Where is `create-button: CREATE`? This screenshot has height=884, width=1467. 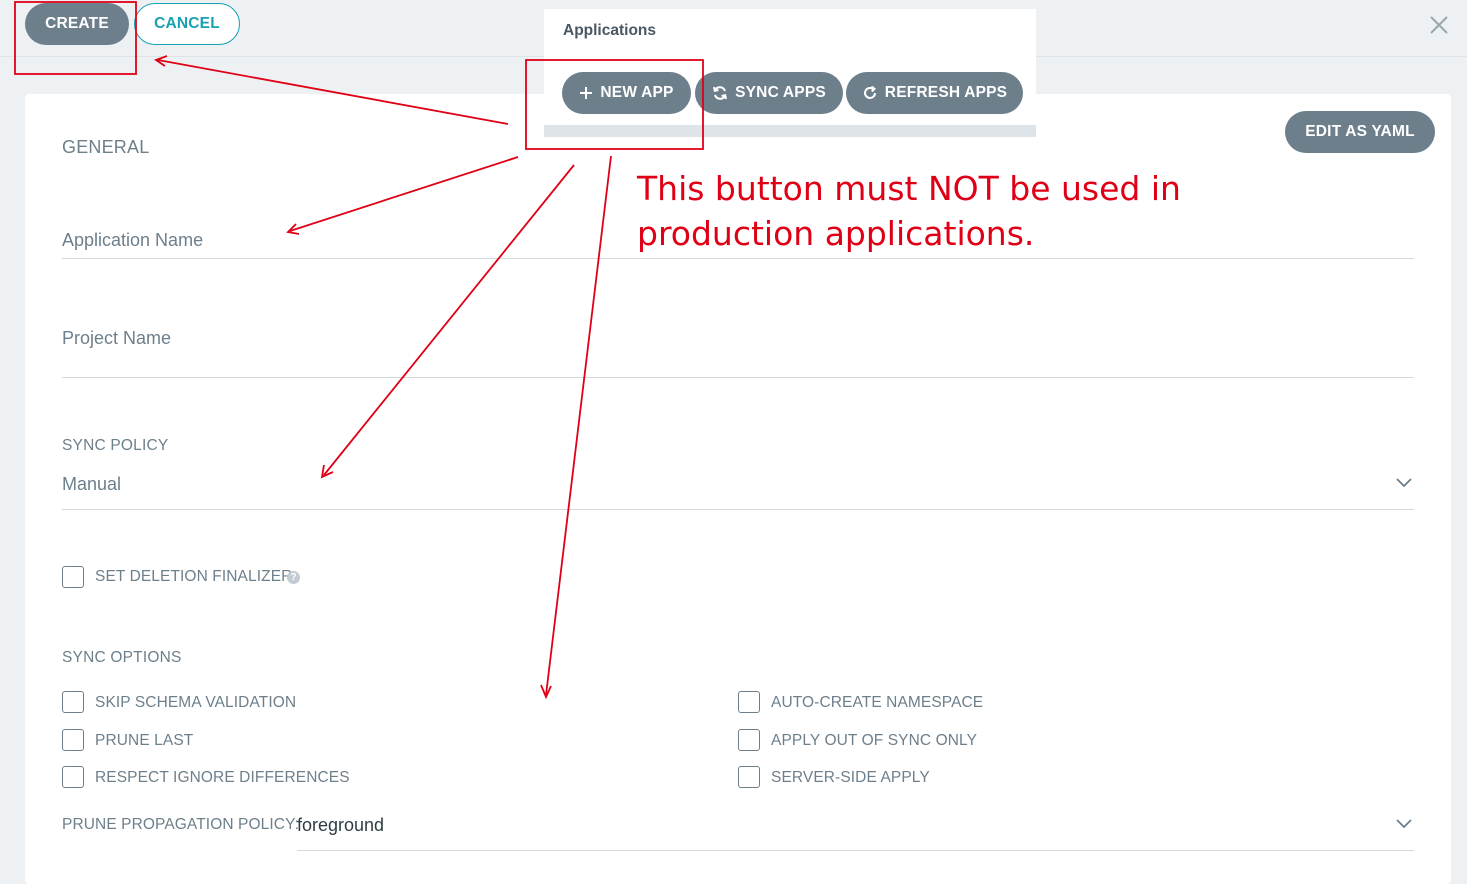 create-button: CREATE is located at coordinates (77, 24).